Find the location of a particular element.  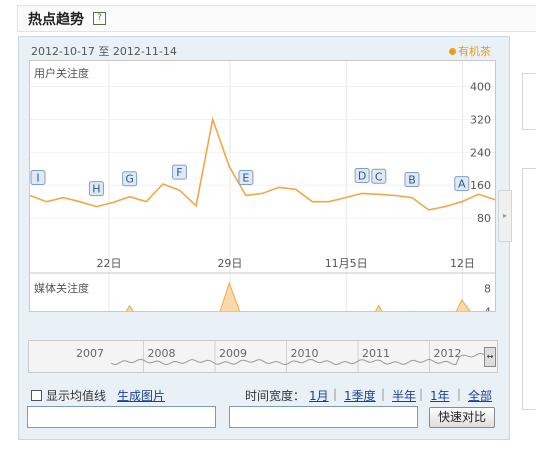

legend-dot-icon is located at coordinates (452, 51).